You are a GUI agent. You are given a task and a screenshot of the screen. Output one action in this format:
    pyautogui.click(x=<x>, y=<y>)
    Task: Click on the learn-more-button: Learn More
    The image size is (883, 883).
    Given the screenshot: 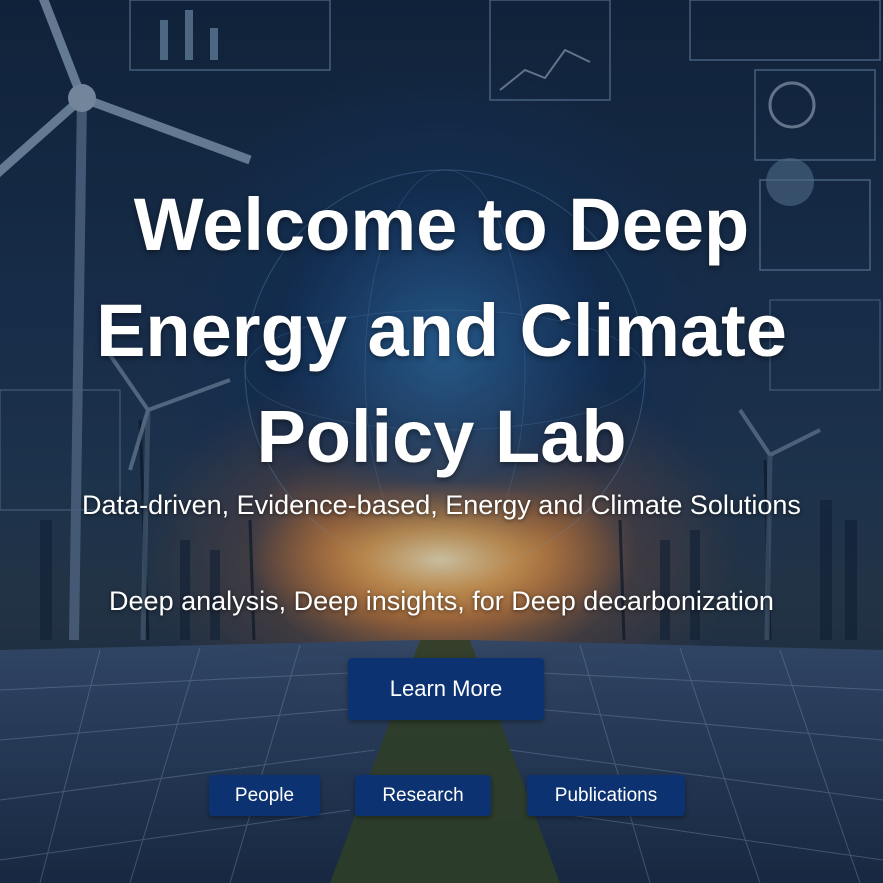 What is the action you would take?
    pyautogui.click(x=446, y=689)
    